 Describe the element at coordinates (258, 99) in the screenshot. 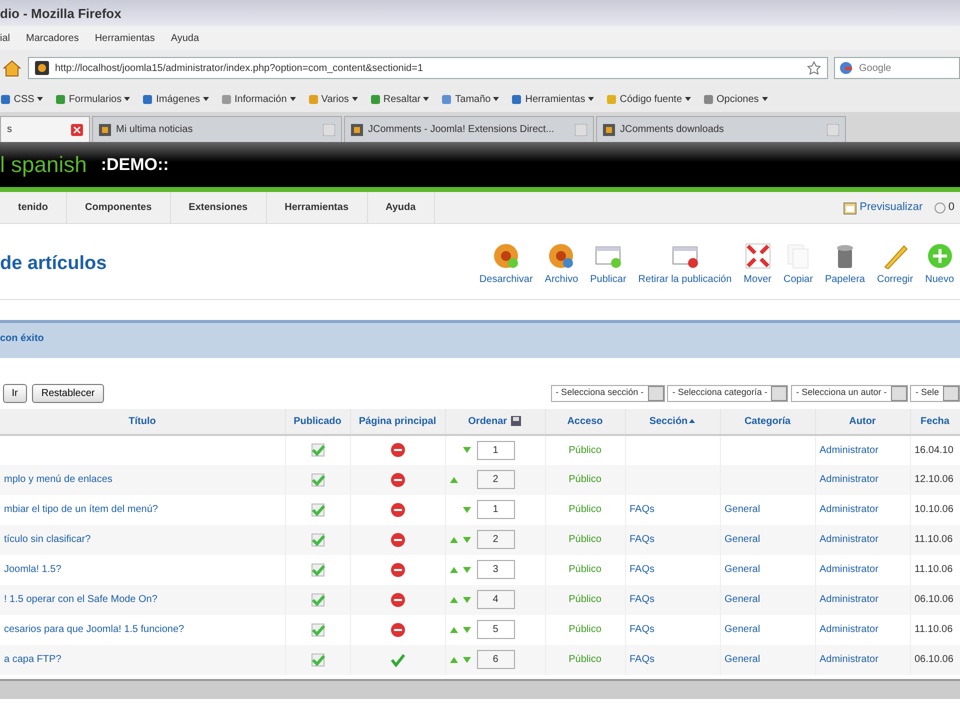

I see `bookmark-button: Información` at that location.